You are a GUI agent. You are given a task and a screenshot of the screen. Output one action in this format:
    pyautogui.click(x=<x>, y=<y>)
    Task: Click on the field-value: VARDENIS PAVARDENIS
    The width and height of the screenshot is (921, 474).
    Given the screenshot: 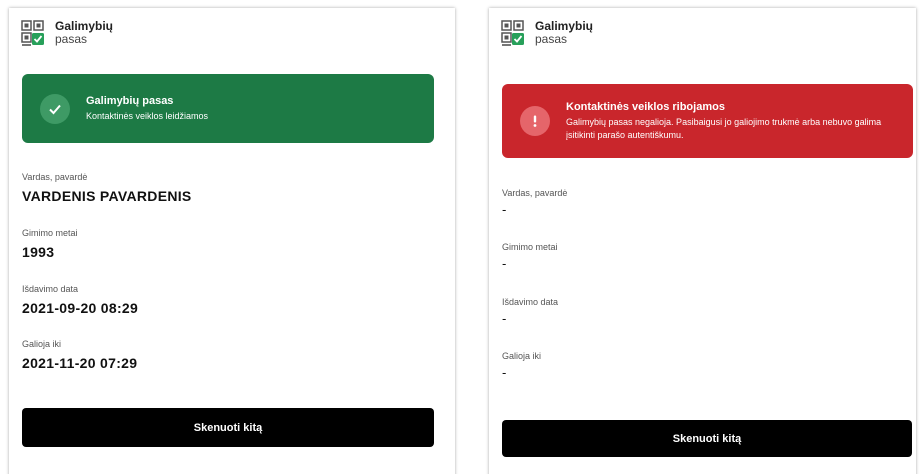 What is the action you would take?
    pyautogui.click(x=107, y=196)
    